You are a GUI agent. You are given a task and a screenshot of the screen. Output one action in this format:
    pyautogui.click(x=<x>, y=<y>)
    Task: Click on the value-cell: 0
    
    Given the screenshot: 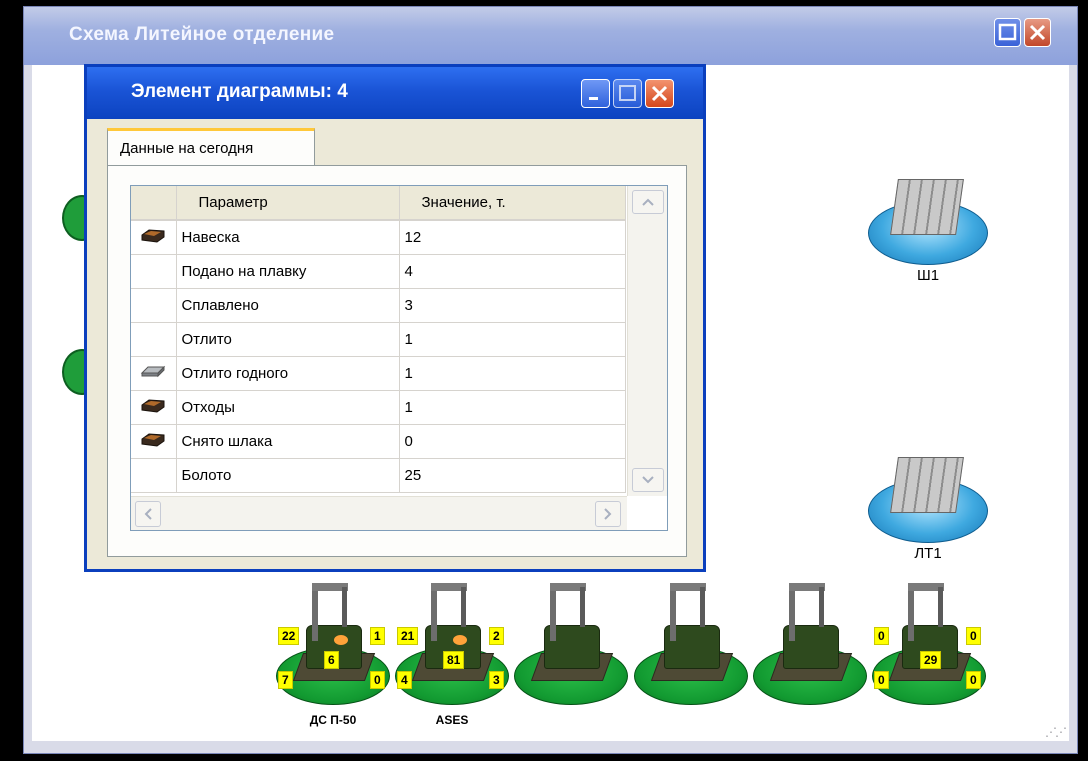 What is the action you would take?
    pyautogui.click(x=512, y=441)
    